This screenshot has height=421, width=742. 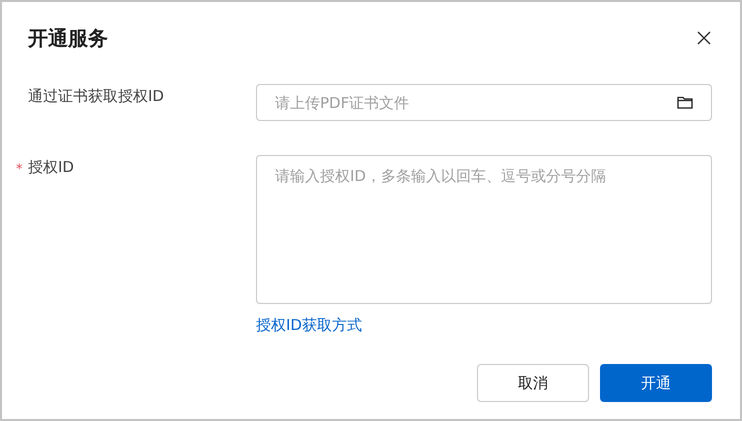 What do you see at coordinates (68, 38) in the screenshot?
I see `dialog-title: 开通服务` at bounding box center [68, 38].